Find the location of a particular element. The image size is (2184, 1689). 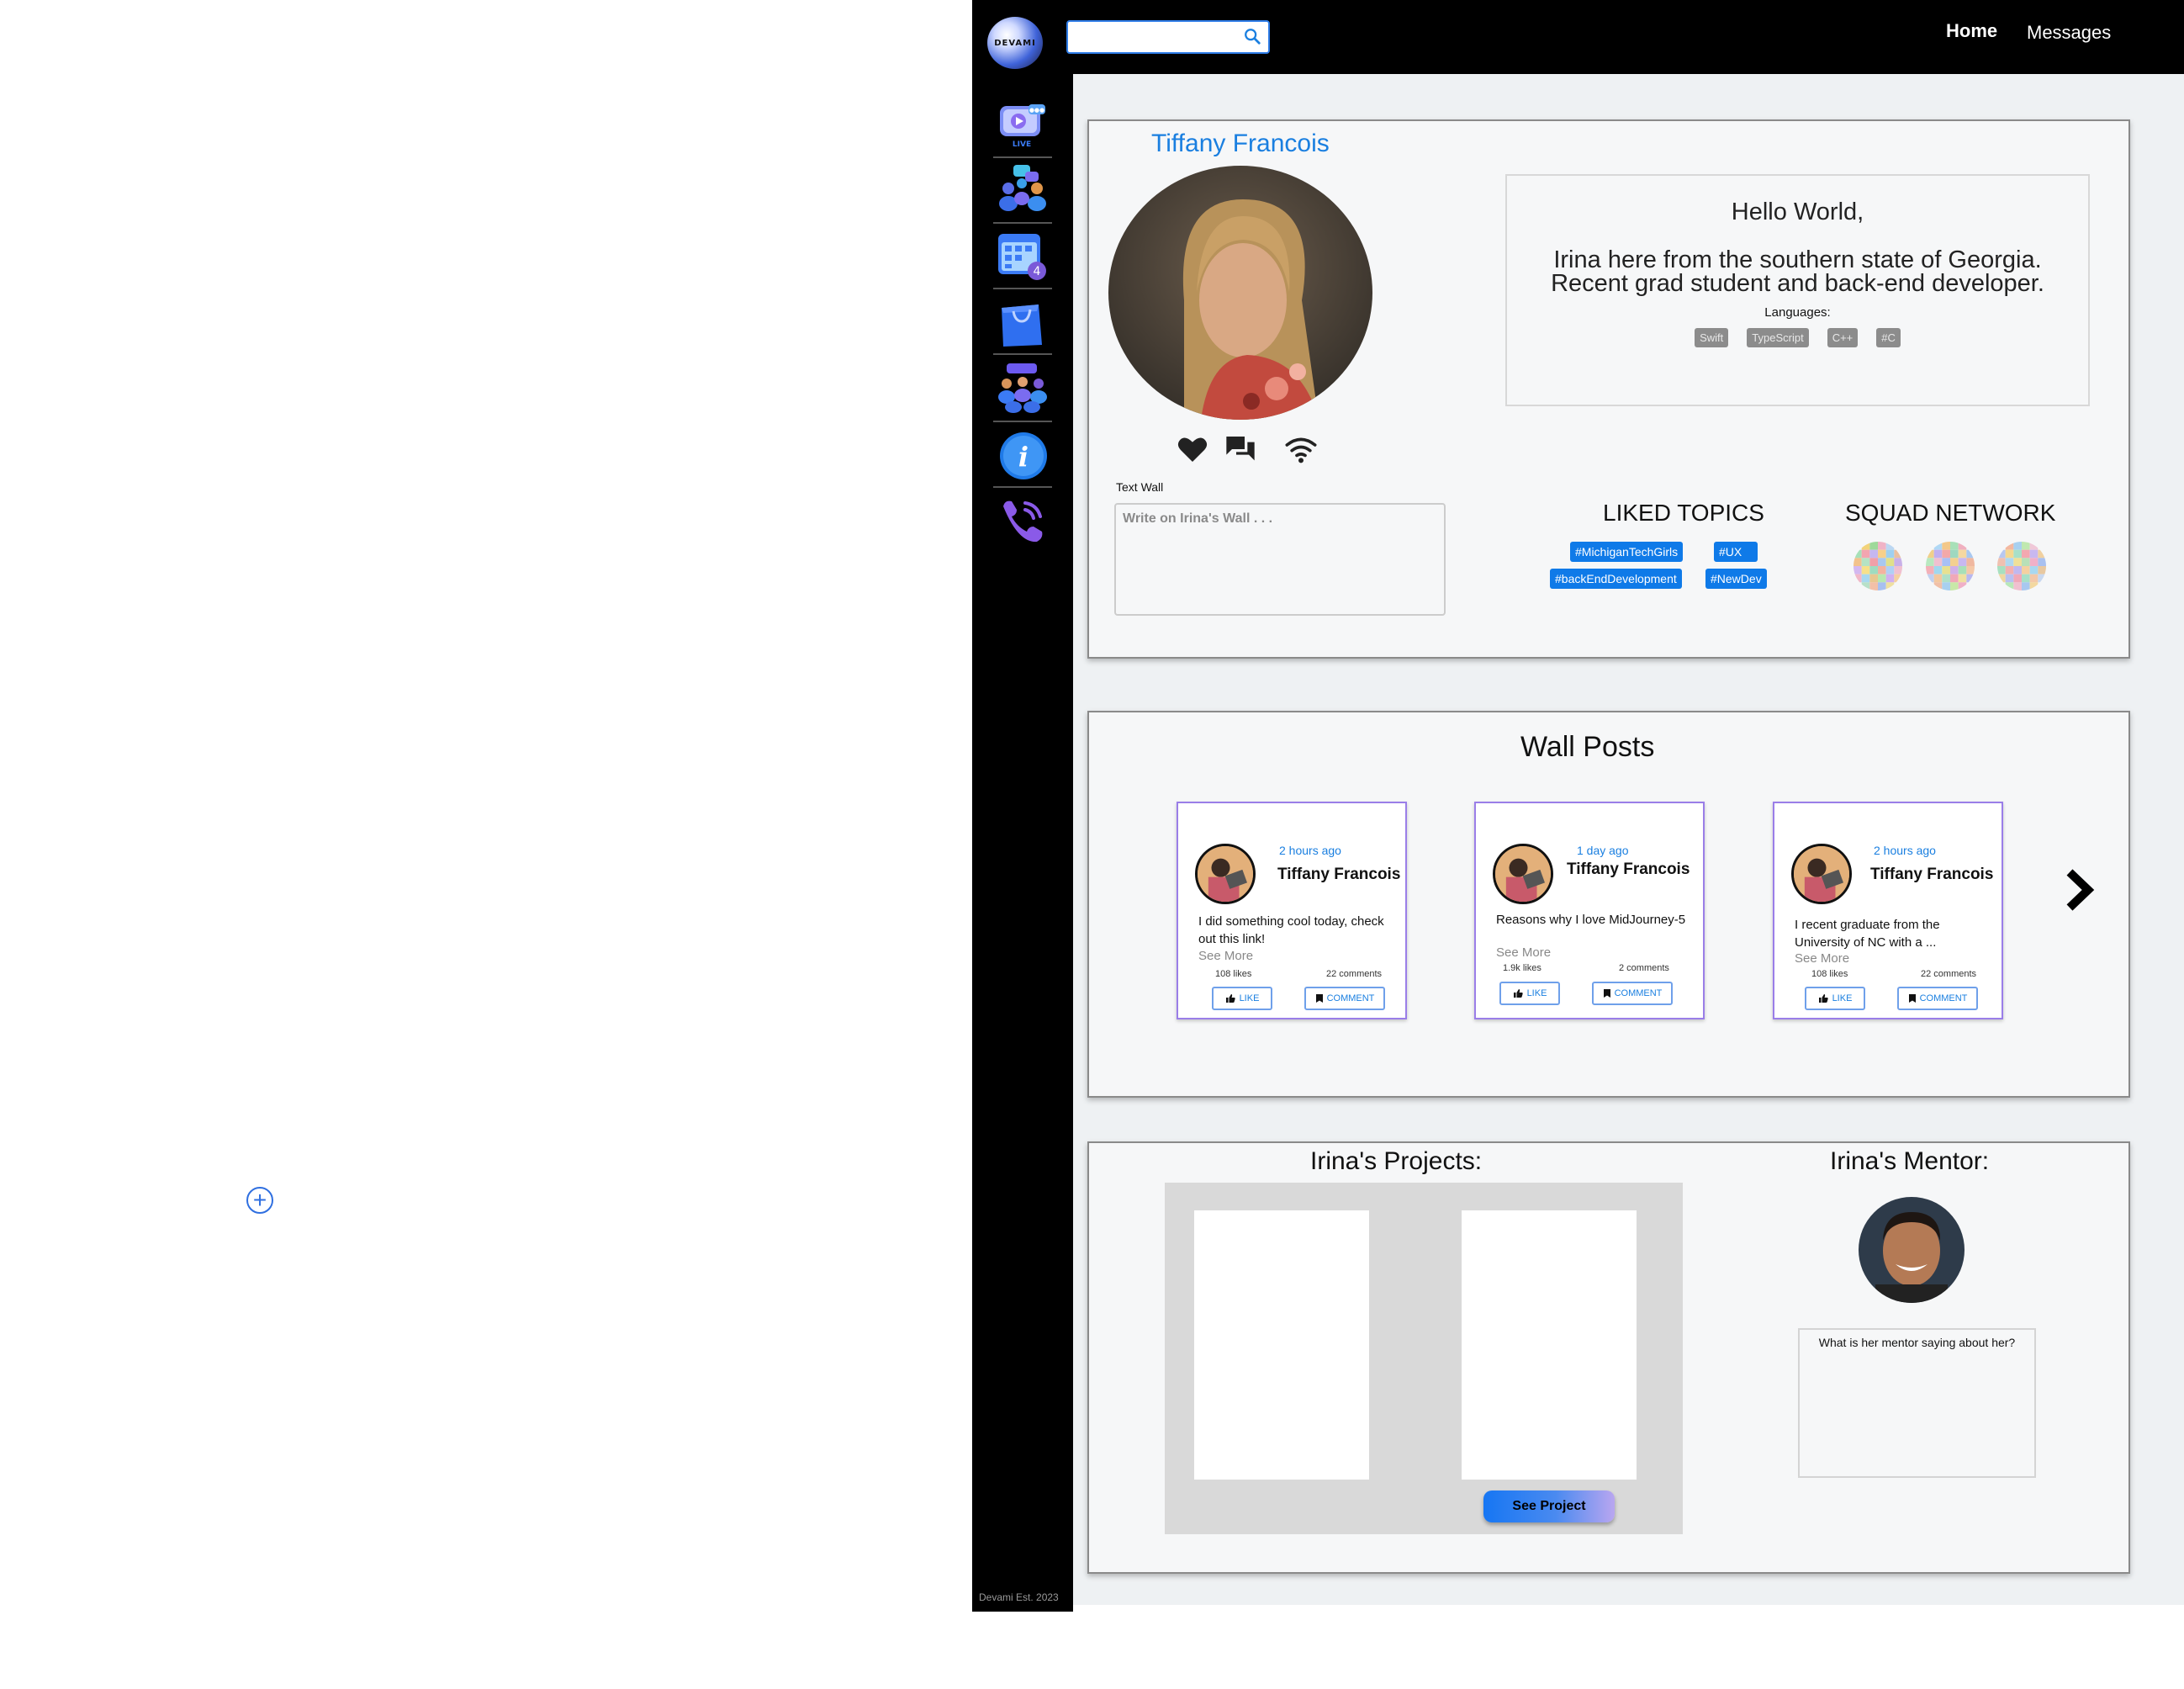

mentor-title: Irina's Mentor: is located at coordinates (1910, 1161).